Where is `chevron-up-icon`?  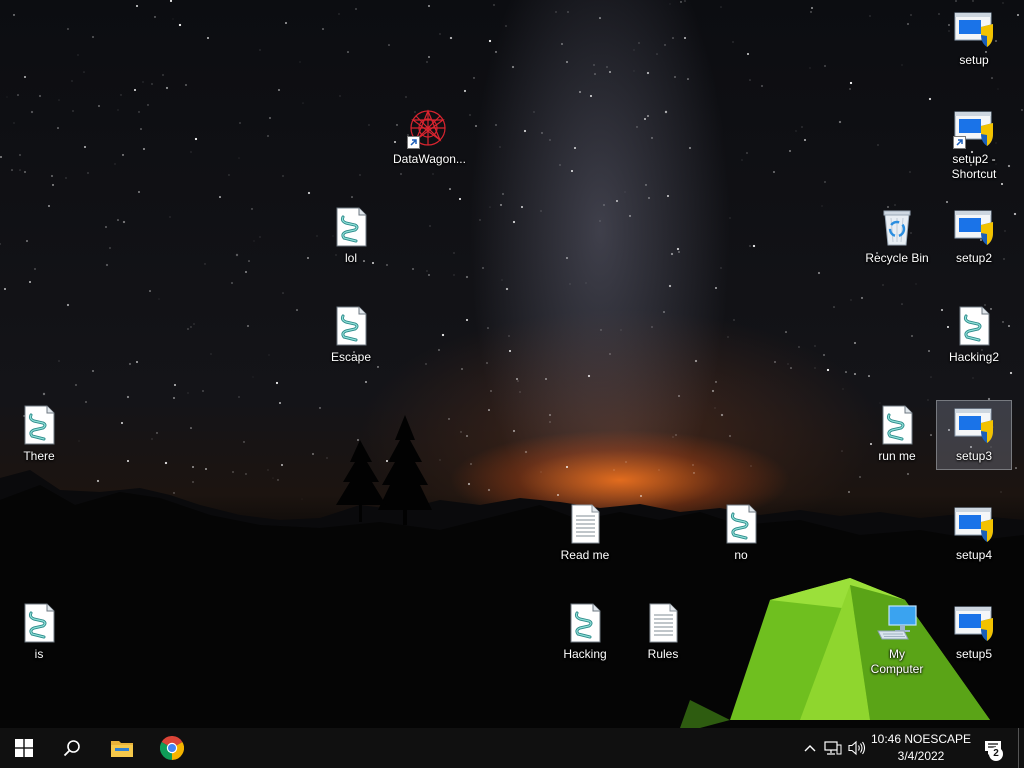 chevron-up-icon is located at coordinates (810, 748).